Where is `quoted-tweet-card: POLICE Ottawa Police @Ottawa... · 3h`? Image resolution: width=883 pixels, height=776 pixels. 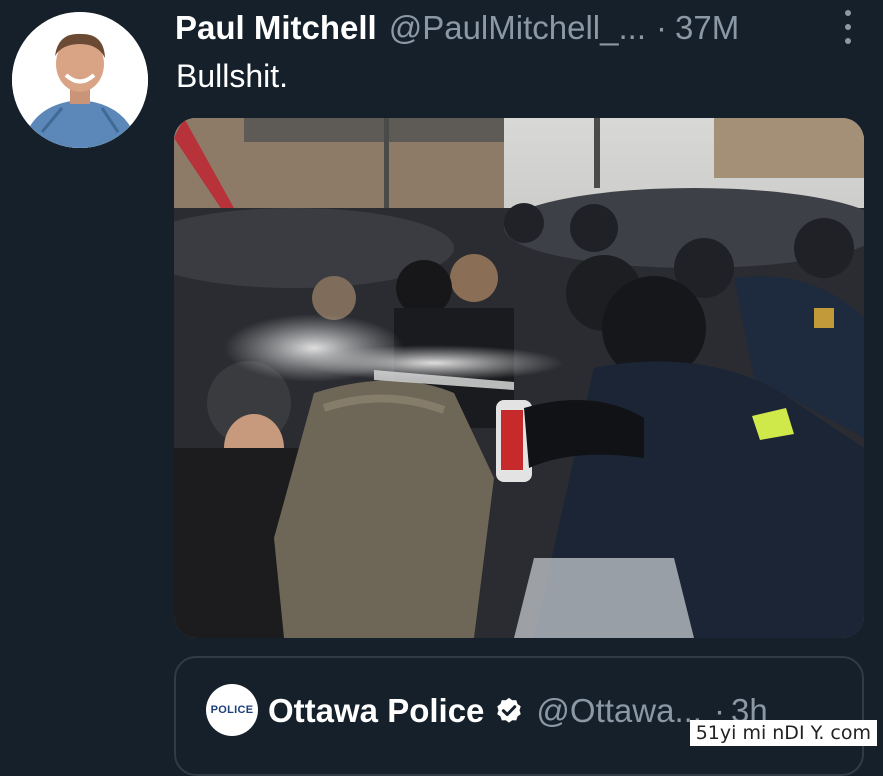 quoted-tweet-card: POLICE Ottawa Police @Ottawa... · 3h is located at coordinates (519, 716).